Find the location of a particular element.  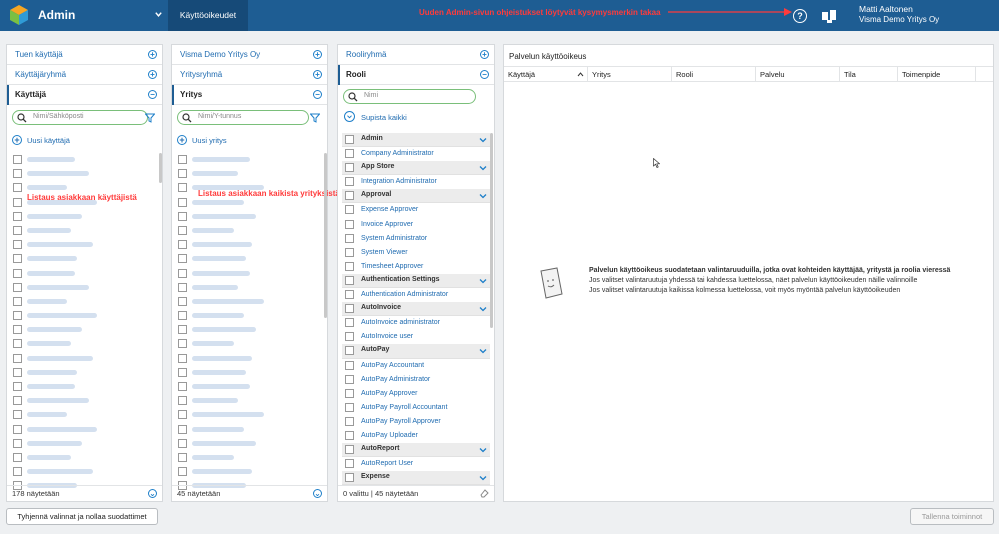

nav-tab-access-rights: Käyttöoikeudet is located at coordinates (208, 15).